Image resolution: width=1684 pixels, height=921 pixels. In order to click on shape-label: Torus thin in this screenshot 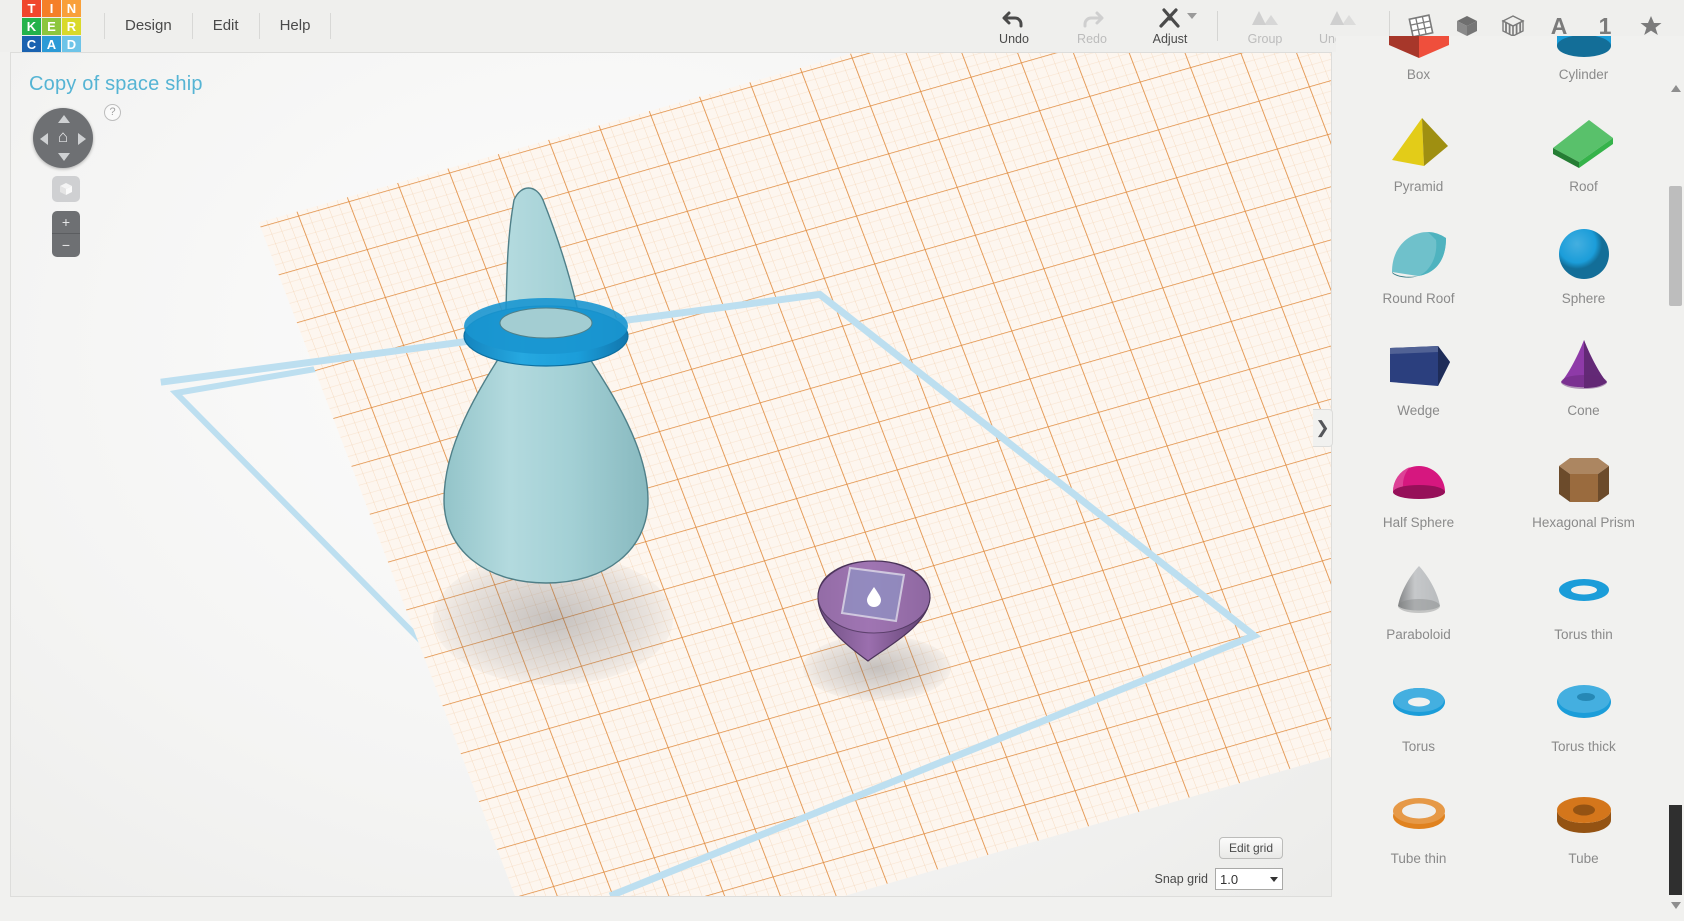, I will do `click(1583, 634)`.